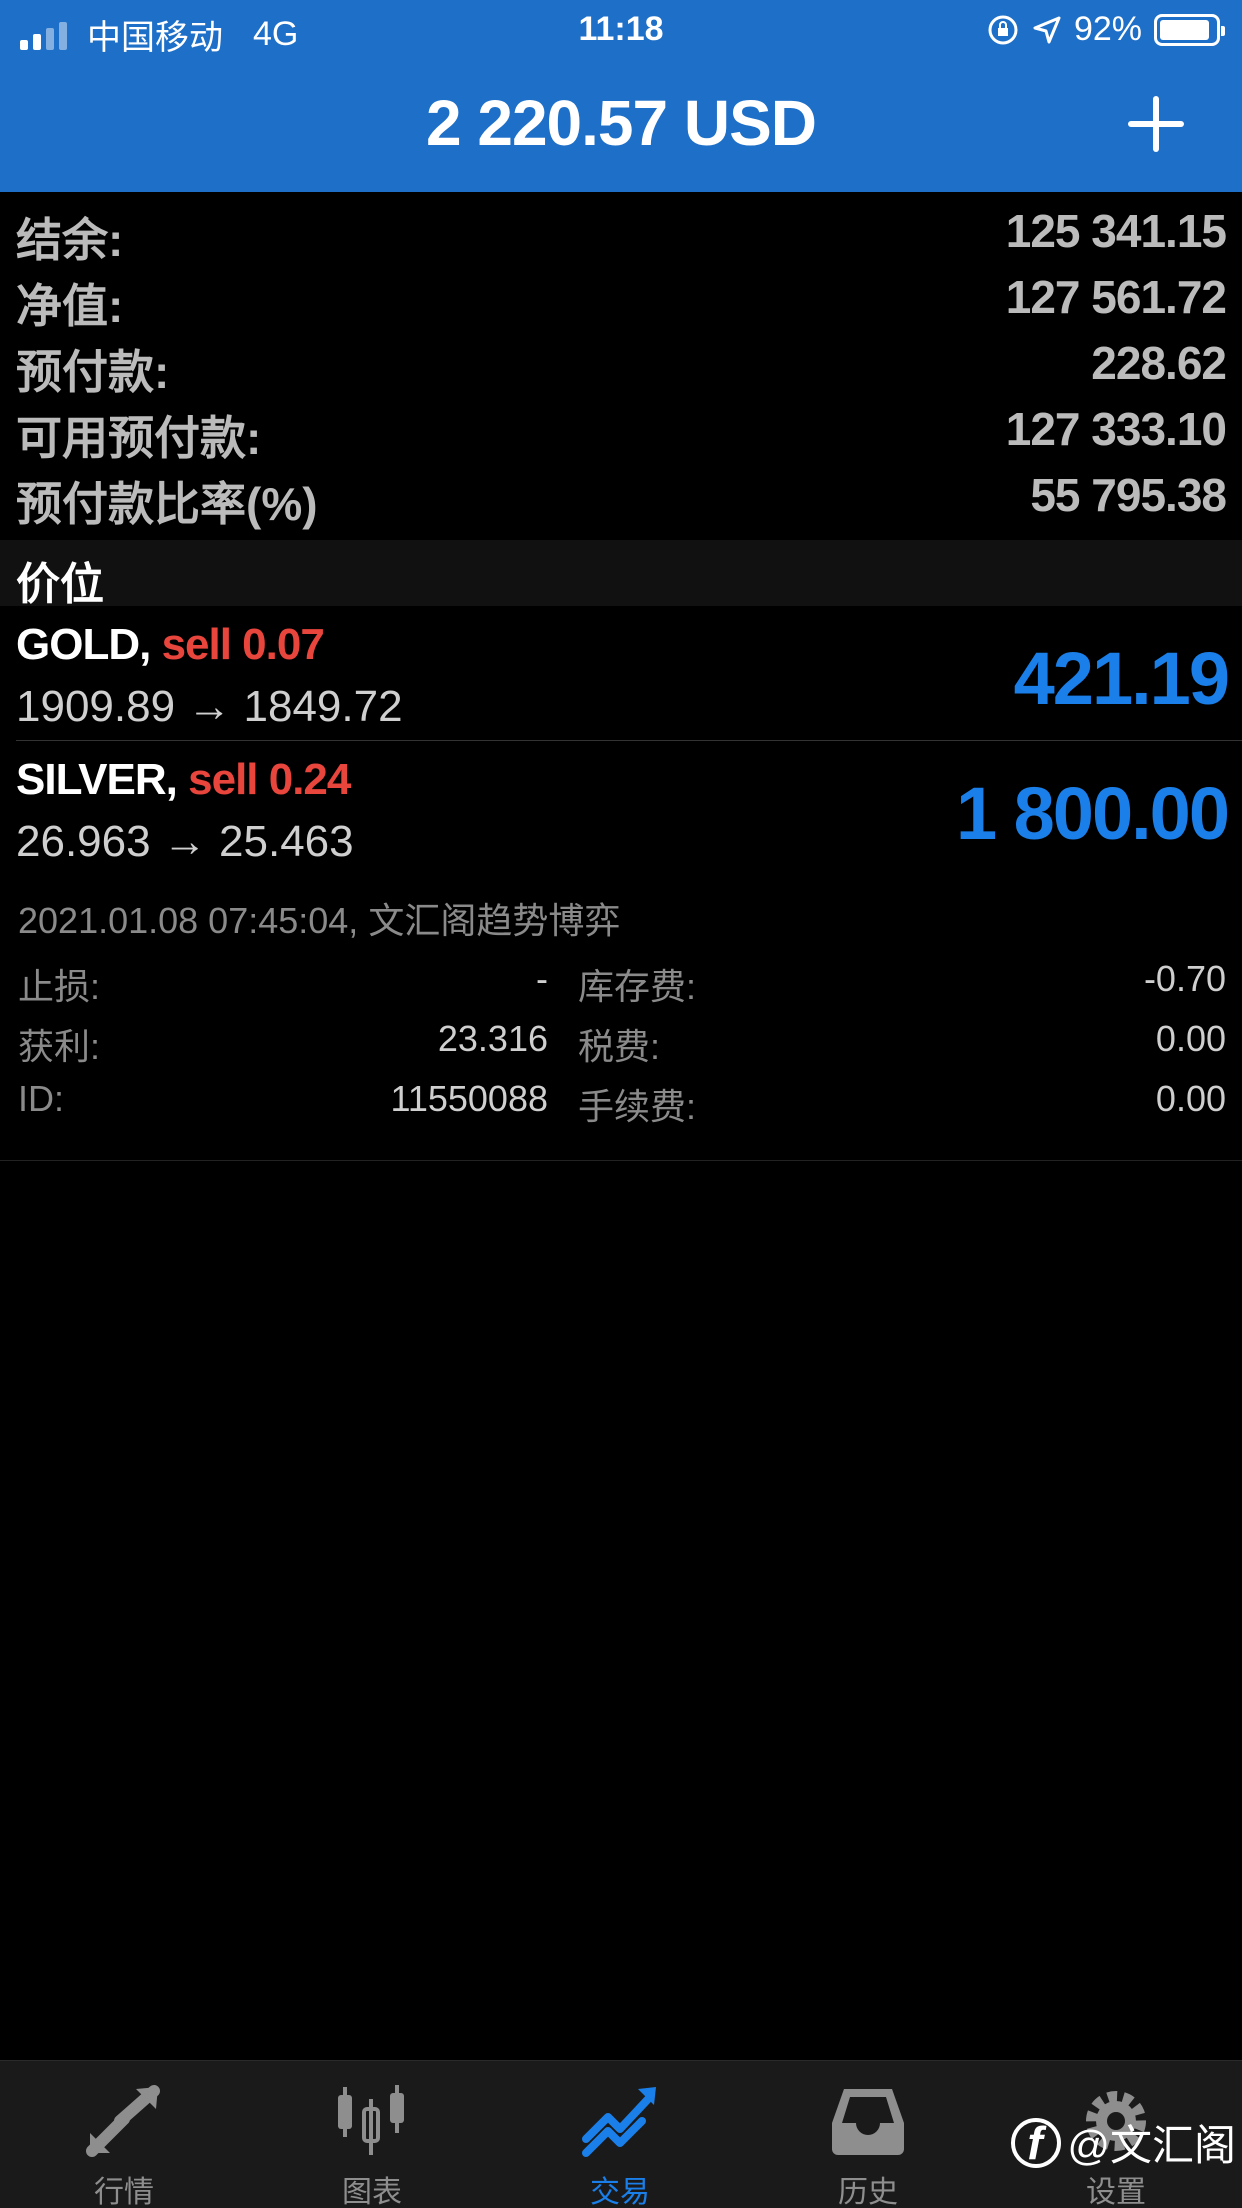 The image size is (1242, 2208). I want to click on tab-label: 历史, so click(868, 2192).